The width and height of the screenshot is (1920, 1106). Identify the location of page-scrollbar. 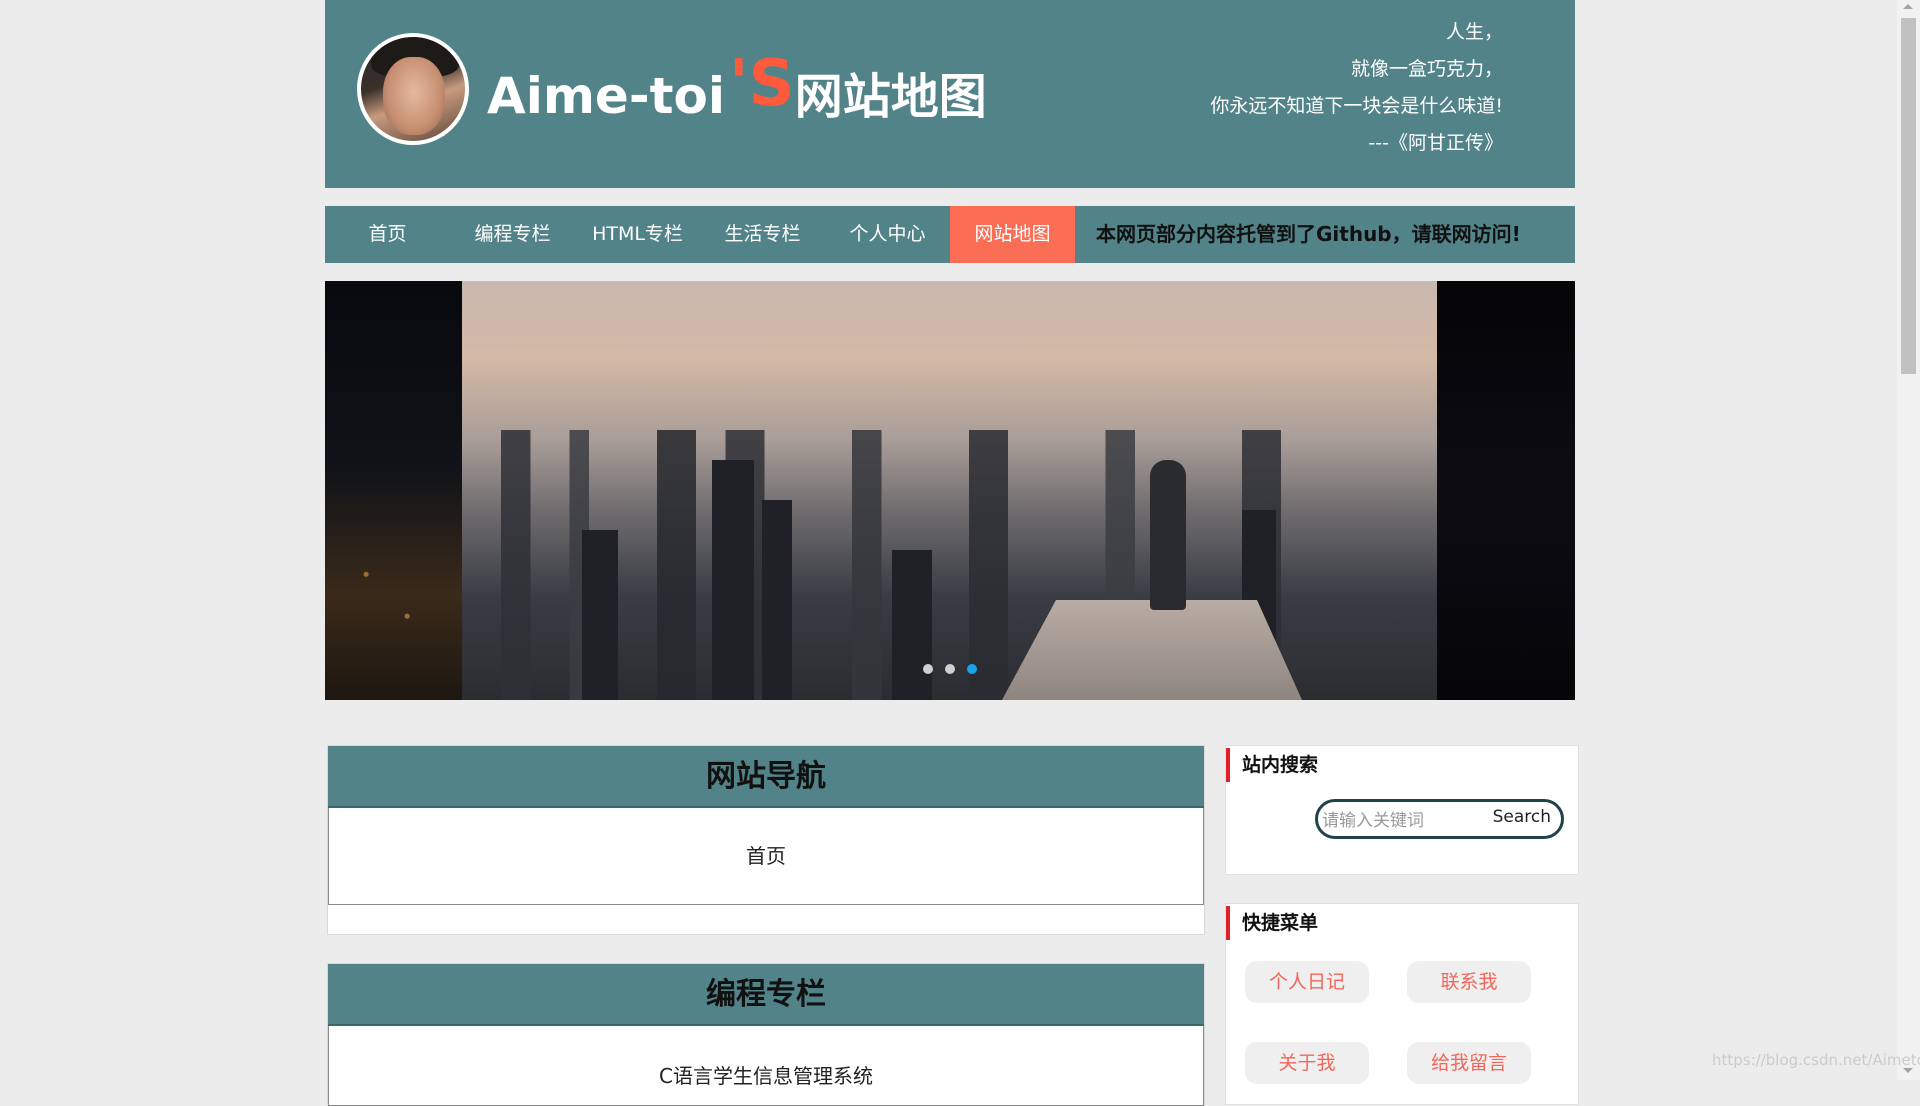
(1908, 540).